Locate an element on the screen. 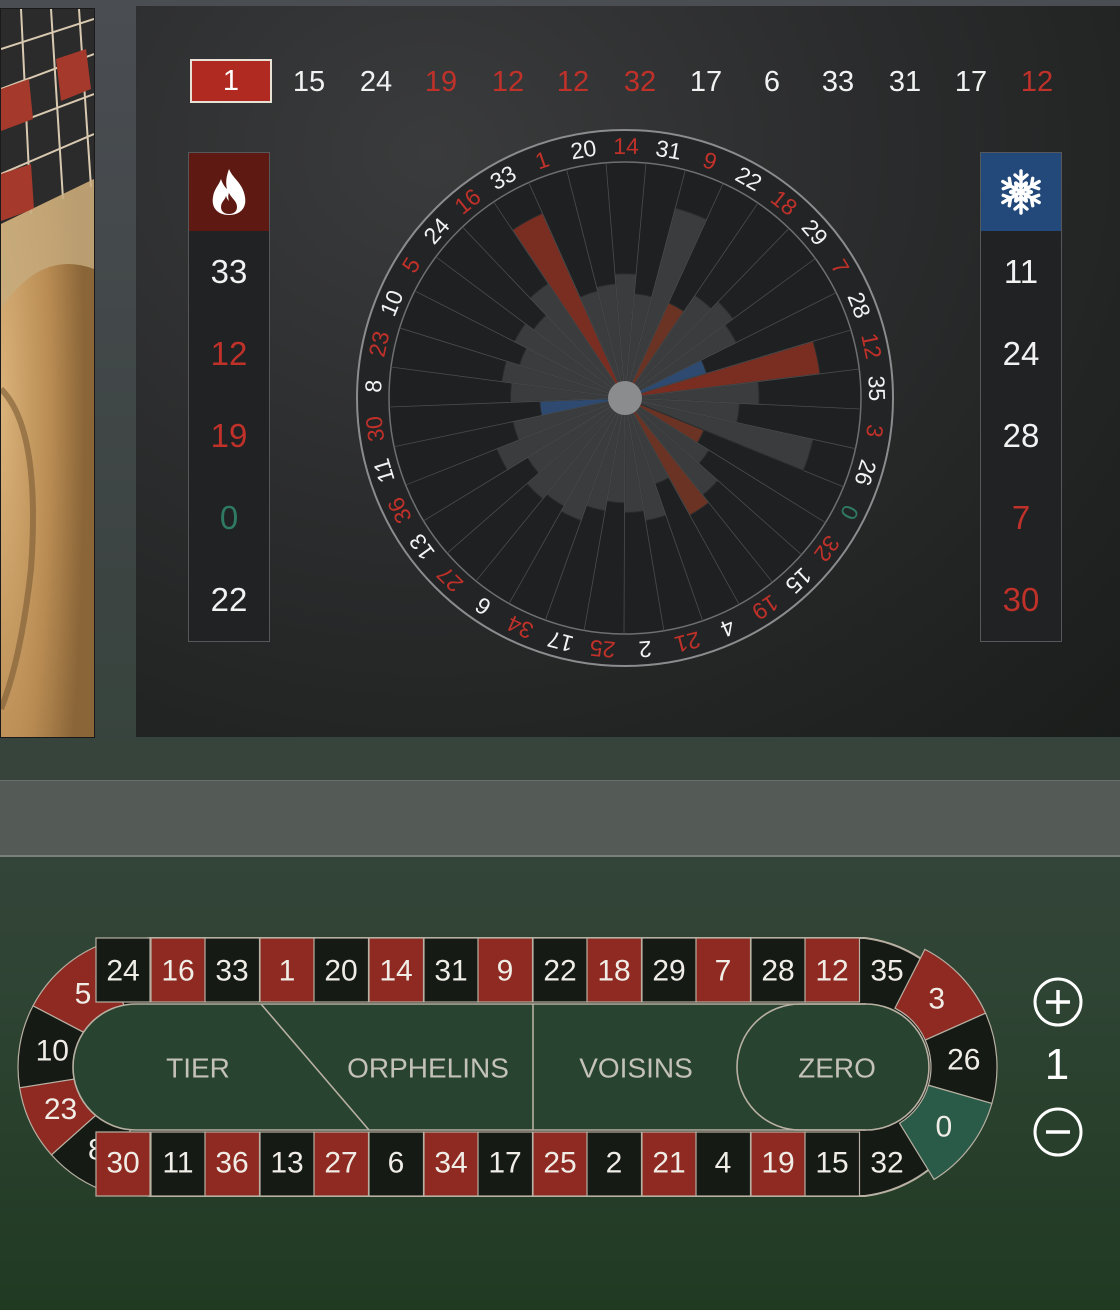  svg-text: 0 is located at coordinates (943, 1126).